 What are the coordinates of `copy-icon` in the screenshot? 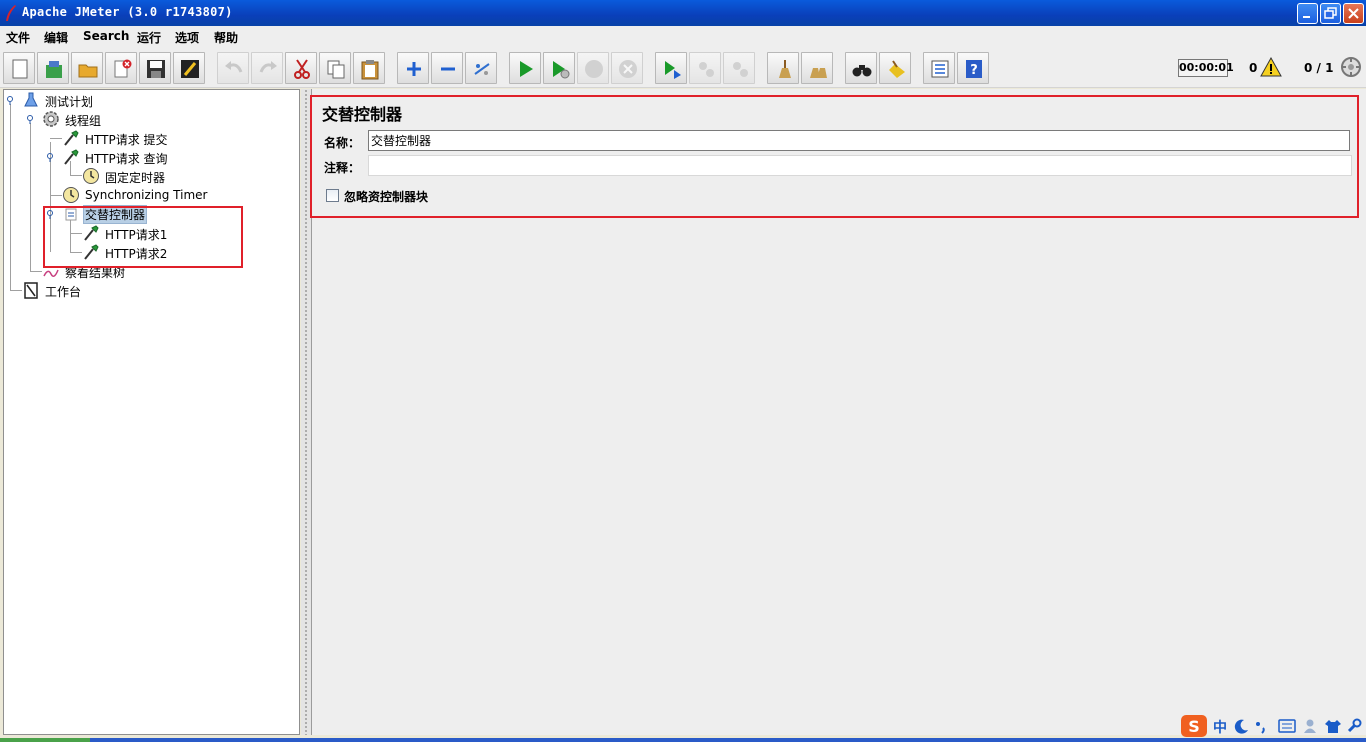 It's located at (336, 69).